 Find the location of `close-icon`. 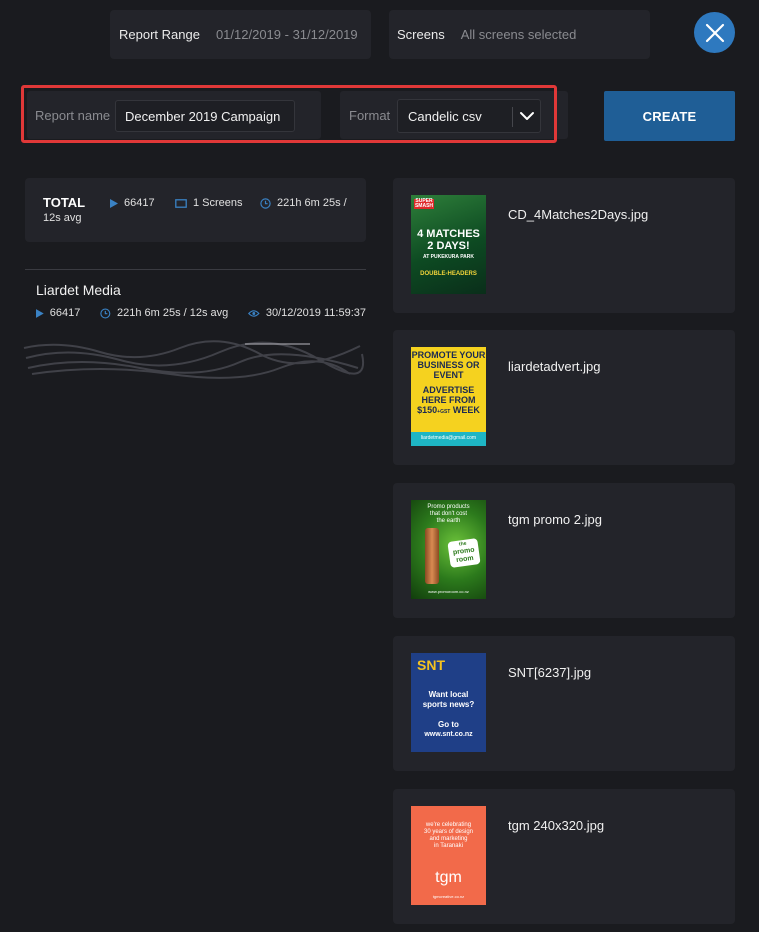

close-icon is located at coordinates (714, 32).